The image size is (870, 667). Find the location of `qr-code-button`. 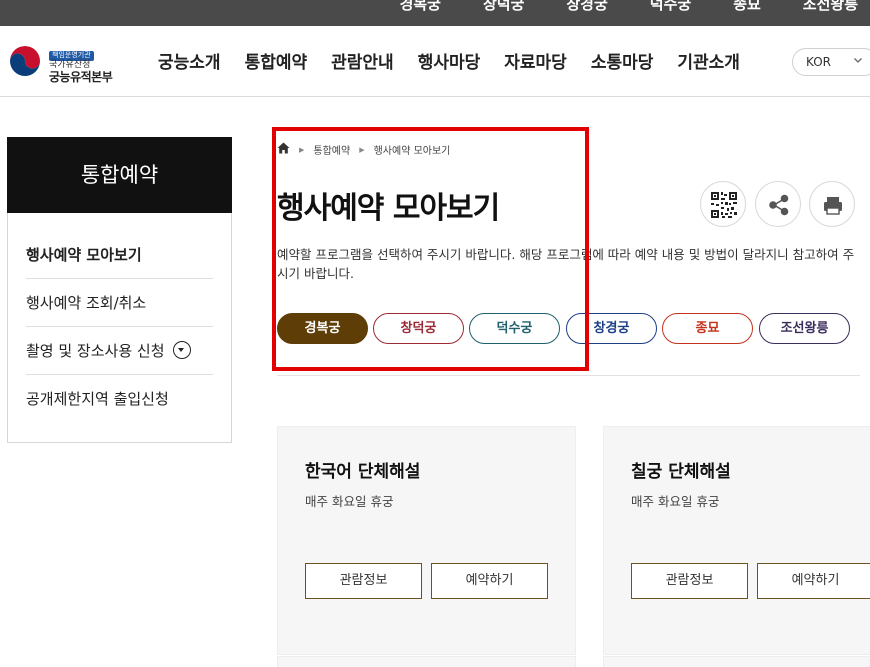

qr-code-button is located at coordinates (723, 204).